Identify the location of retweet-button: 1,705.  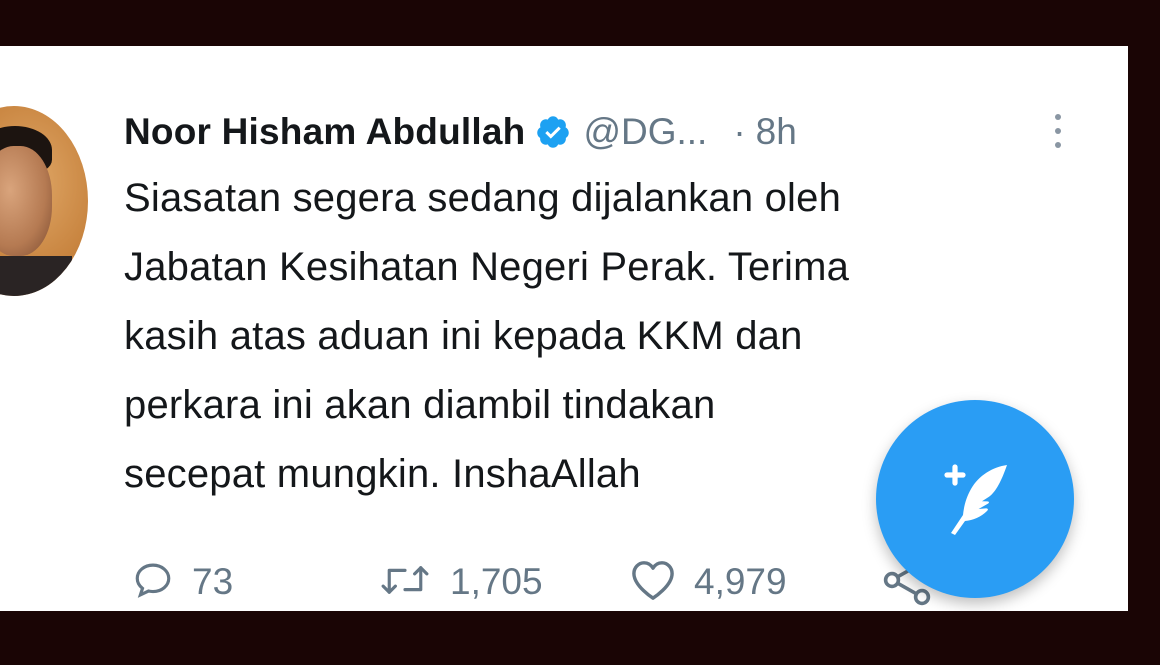
(460, 581).